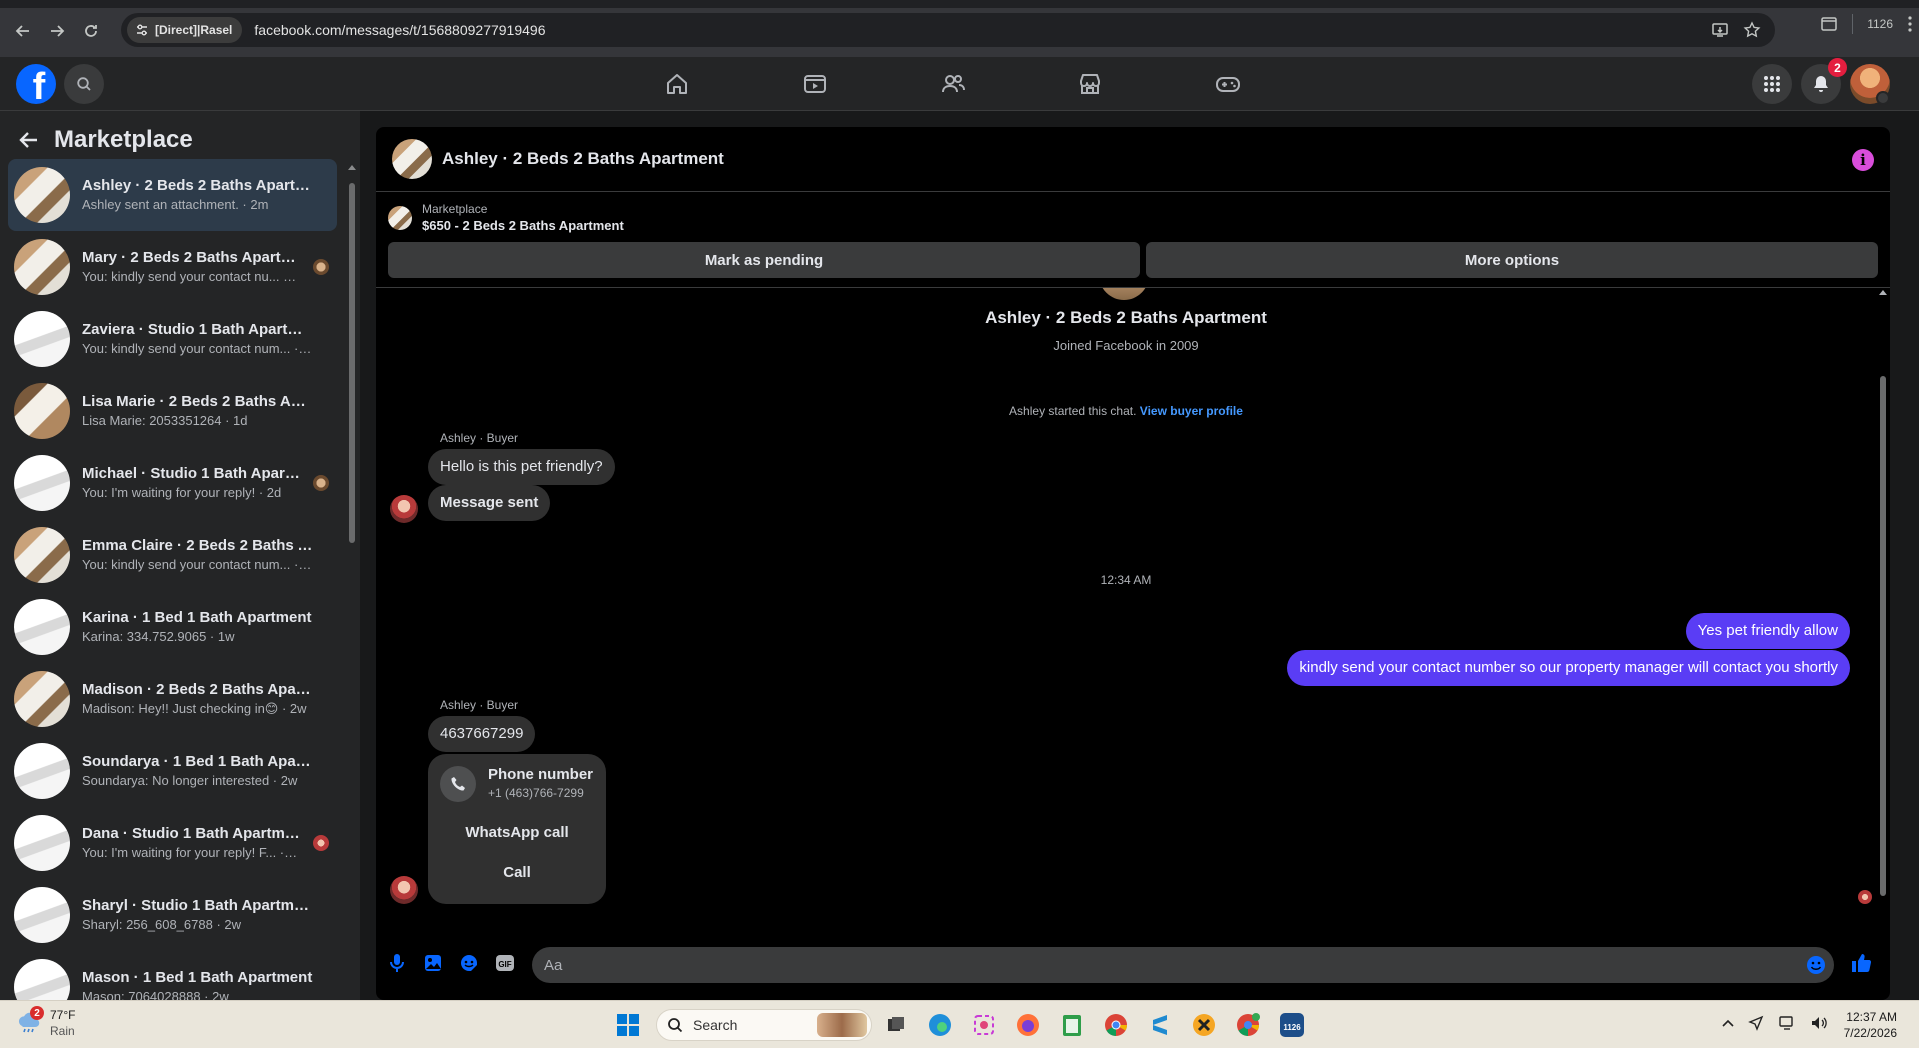 Image resolution: width=1919 pixels, height=1048 pixels. Describe the element at coordinates (91, 31) in the screenshot. I see `reload-button` at that location.